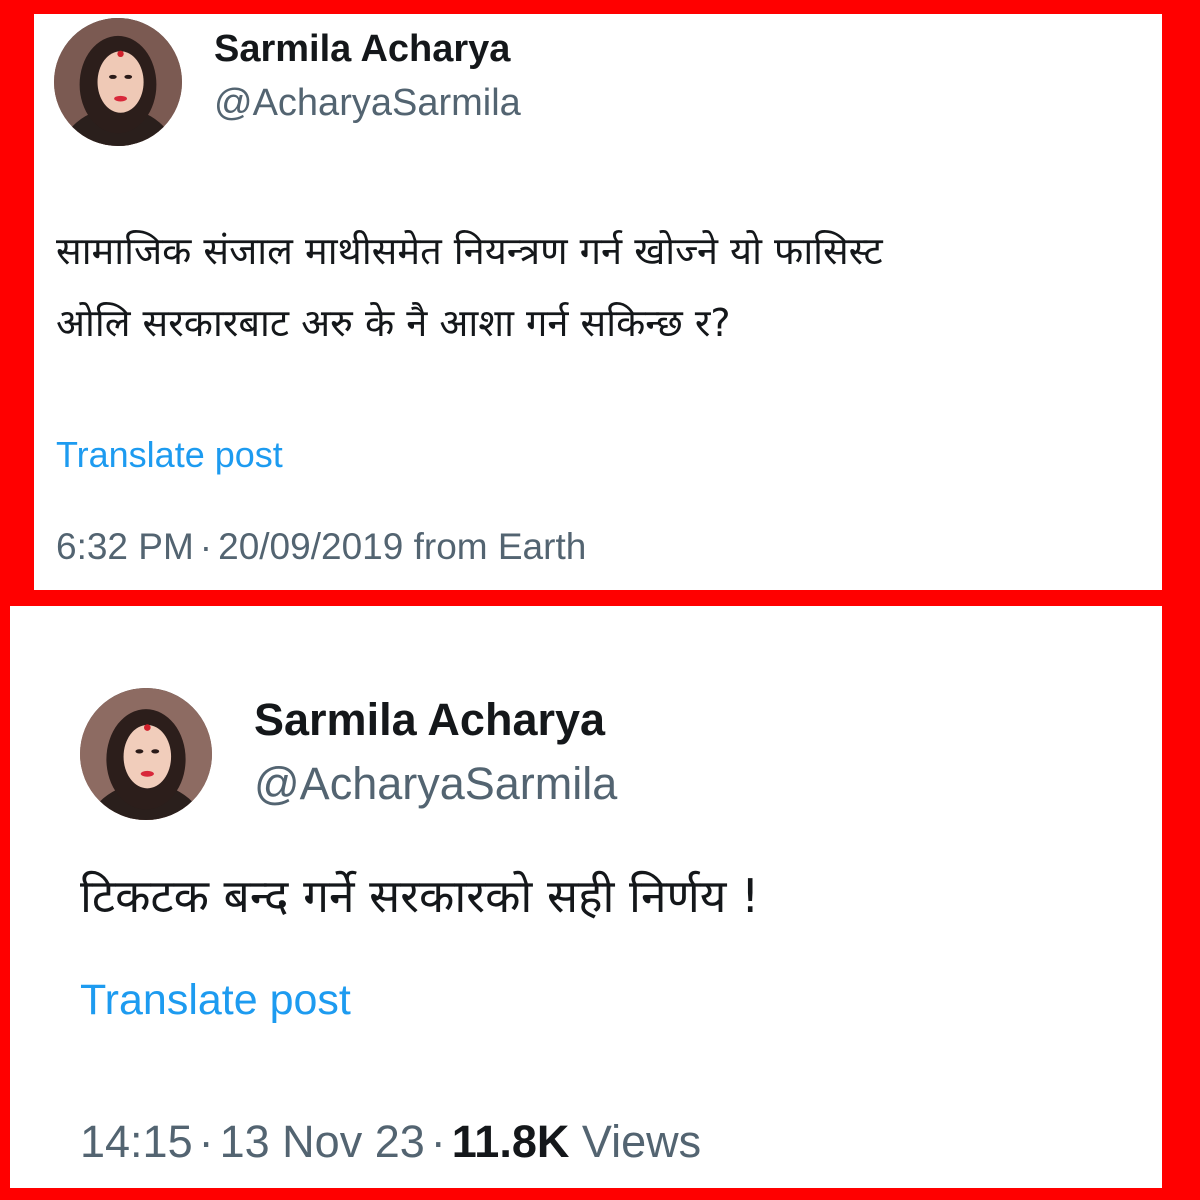 This screenshot has height=1200, width=1200. What do you see at coordinates (511, 1141) in the screenshot?
I see `views-count: 11.8K` at bounding box center [511, 1141].